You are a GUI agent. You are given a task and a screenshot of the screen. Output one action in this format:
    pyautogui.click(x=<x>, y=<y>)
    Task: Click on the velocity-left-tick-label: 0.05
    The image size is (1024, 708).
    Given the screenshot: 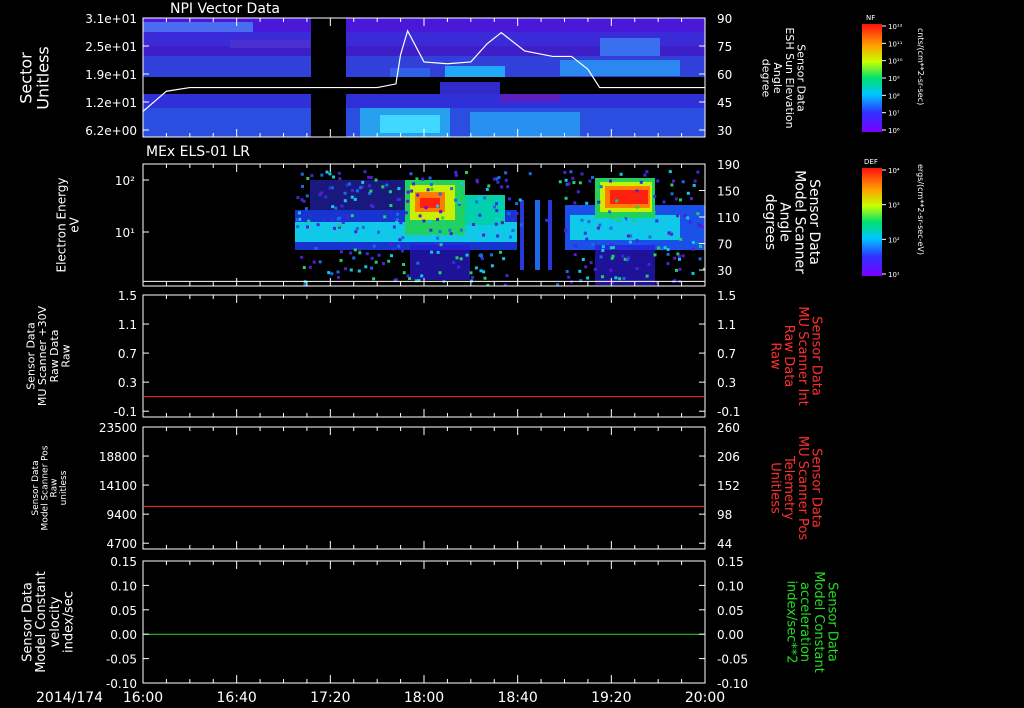 What is the action you would take?
    pyautogui.click(x=123, y=611)
    